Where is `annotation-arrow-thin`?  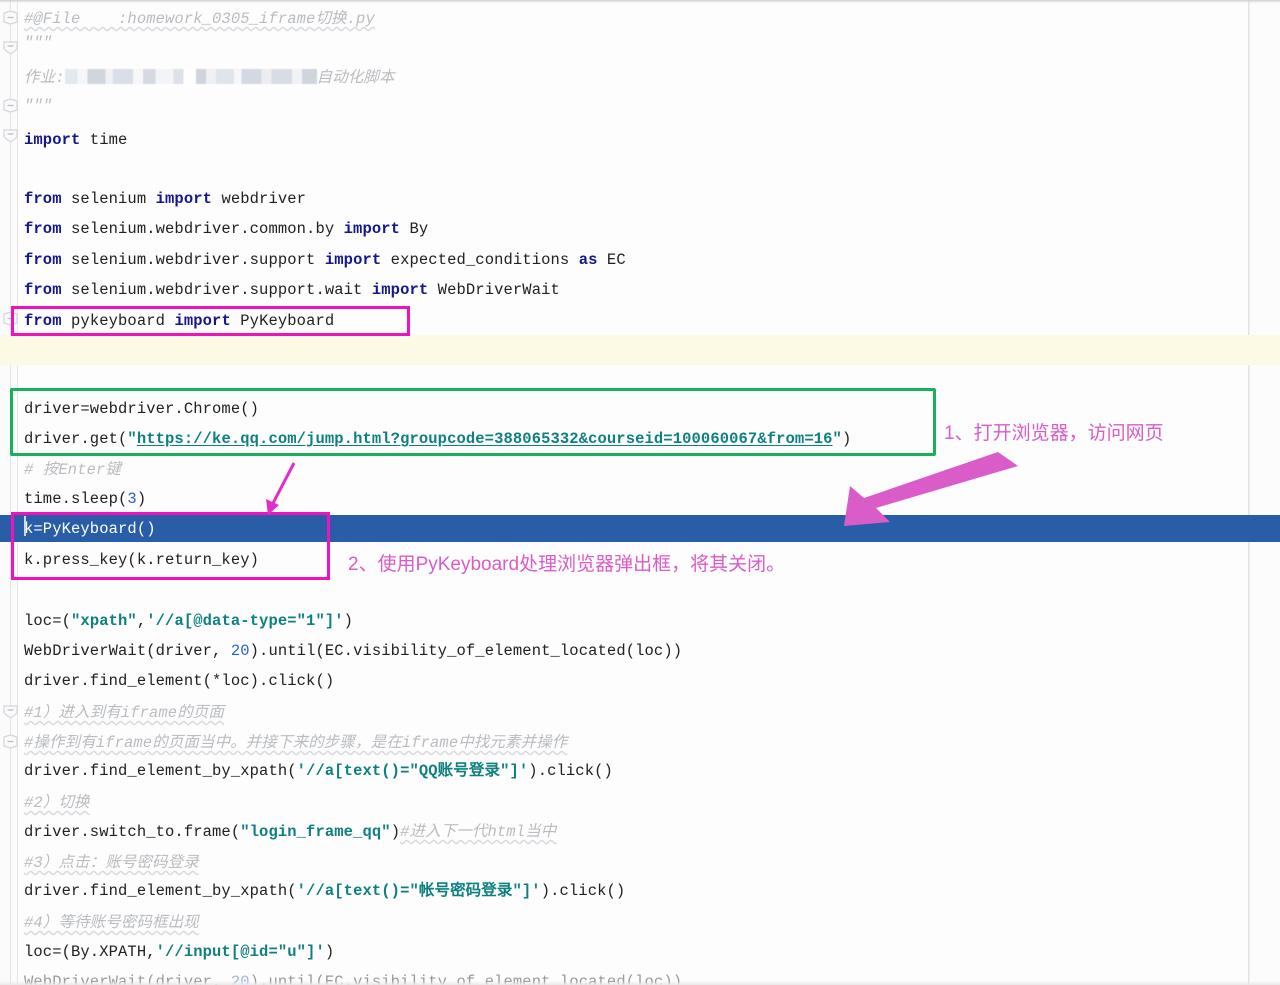 annotation-arrow-thin is located at coordinates (281, 488).